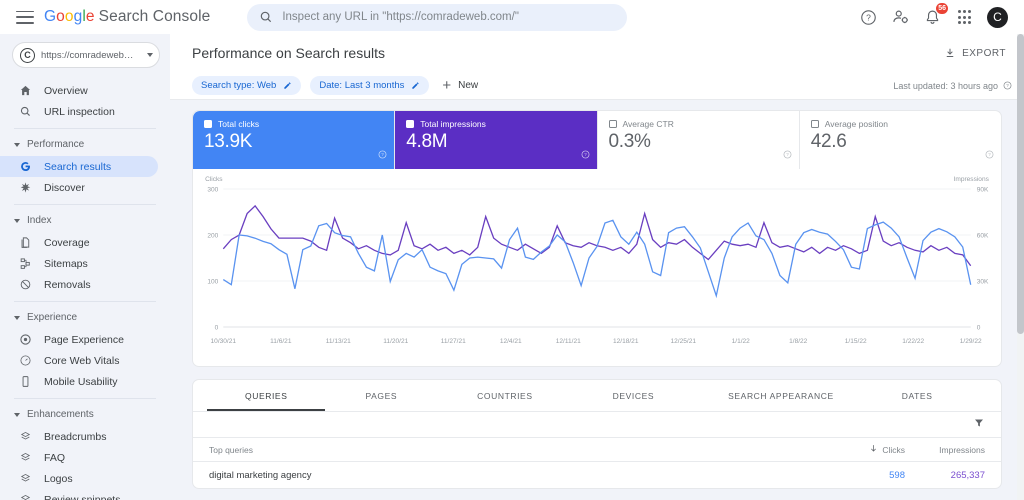 This screenshot has width=1024, height=500. What do you see at coordinates (900, 17) in the screenshot?
I see `account-settings-icon` at bounding box center [900, 17].